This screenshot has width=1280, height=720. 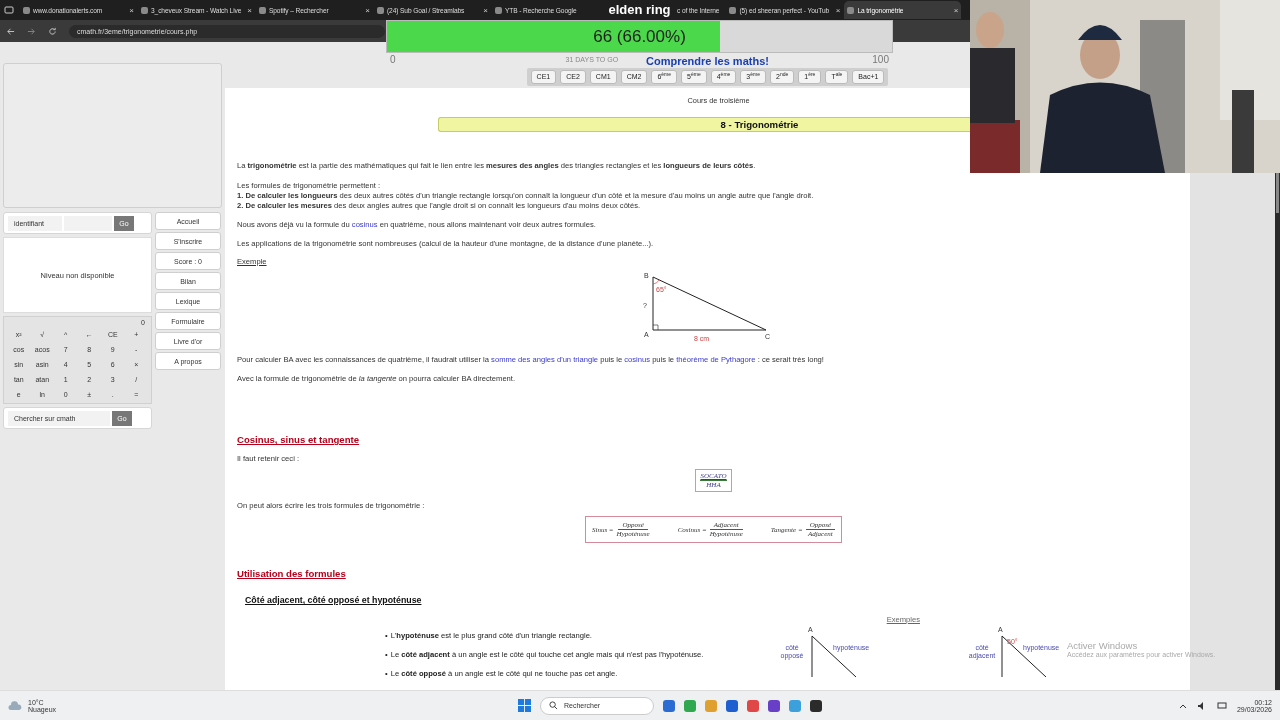 I want to click on course-title: 8 - Trigonométrie, so click(x=704, y=124).